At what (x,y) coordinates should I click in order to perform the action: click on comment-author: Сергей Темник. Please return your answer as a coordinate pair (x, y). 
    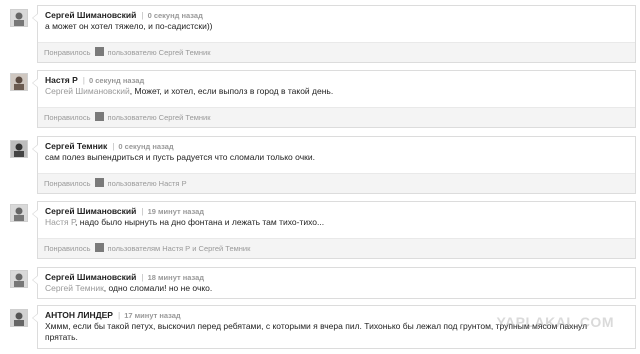
    Looking at the image, I should click on (76, 146).